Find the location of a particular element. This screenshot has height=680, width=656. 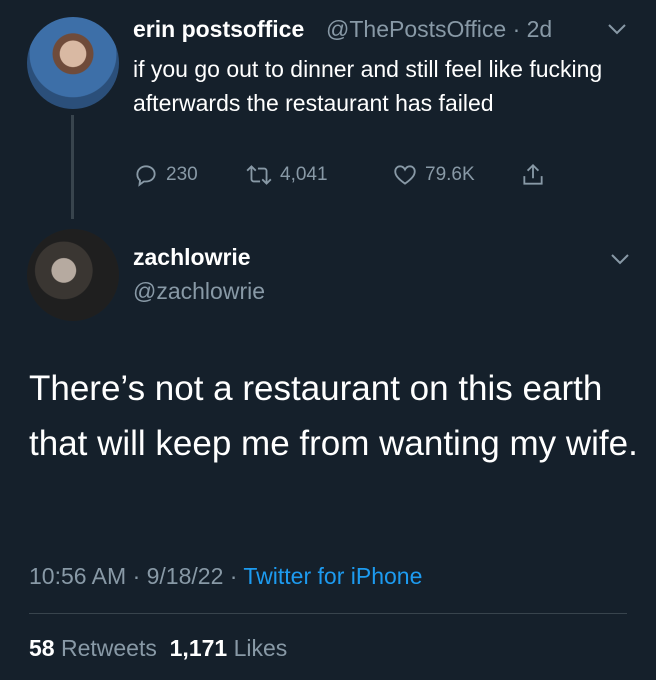

likes-stat: 1,171 Likes is located at coordinates (229, 648).